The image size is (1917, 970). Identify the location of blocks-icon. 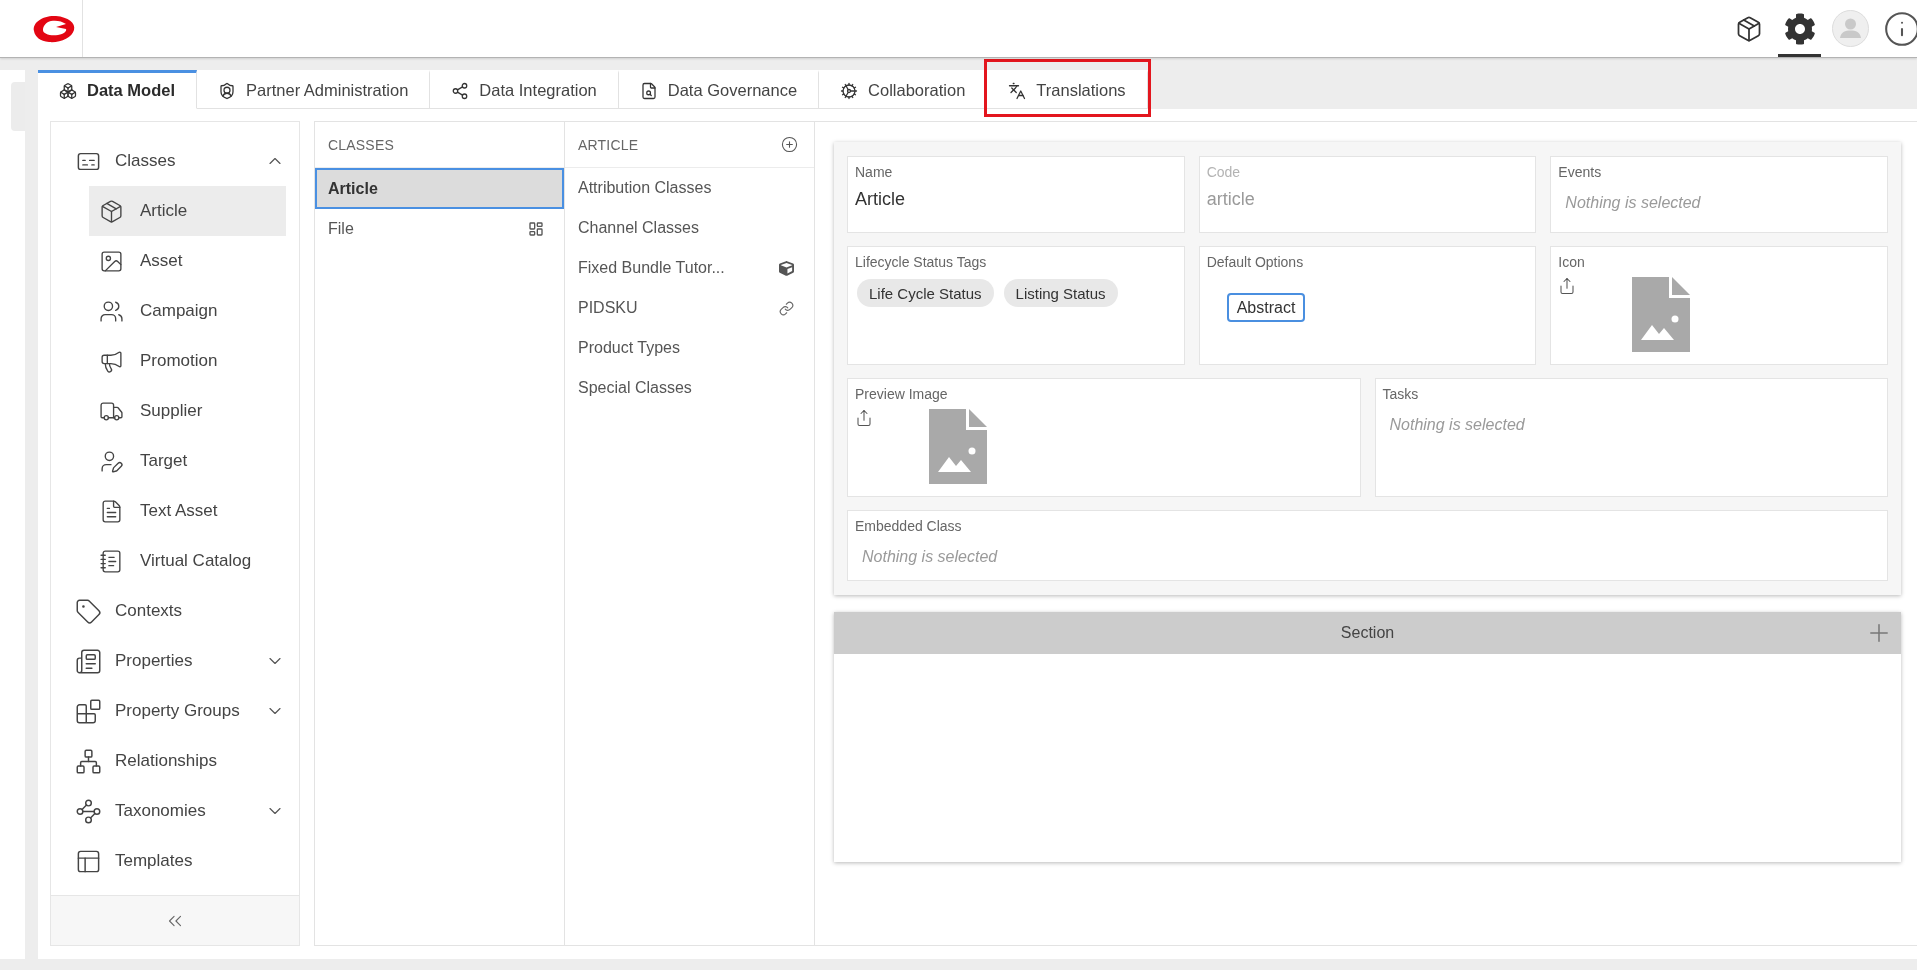
(88, 711).